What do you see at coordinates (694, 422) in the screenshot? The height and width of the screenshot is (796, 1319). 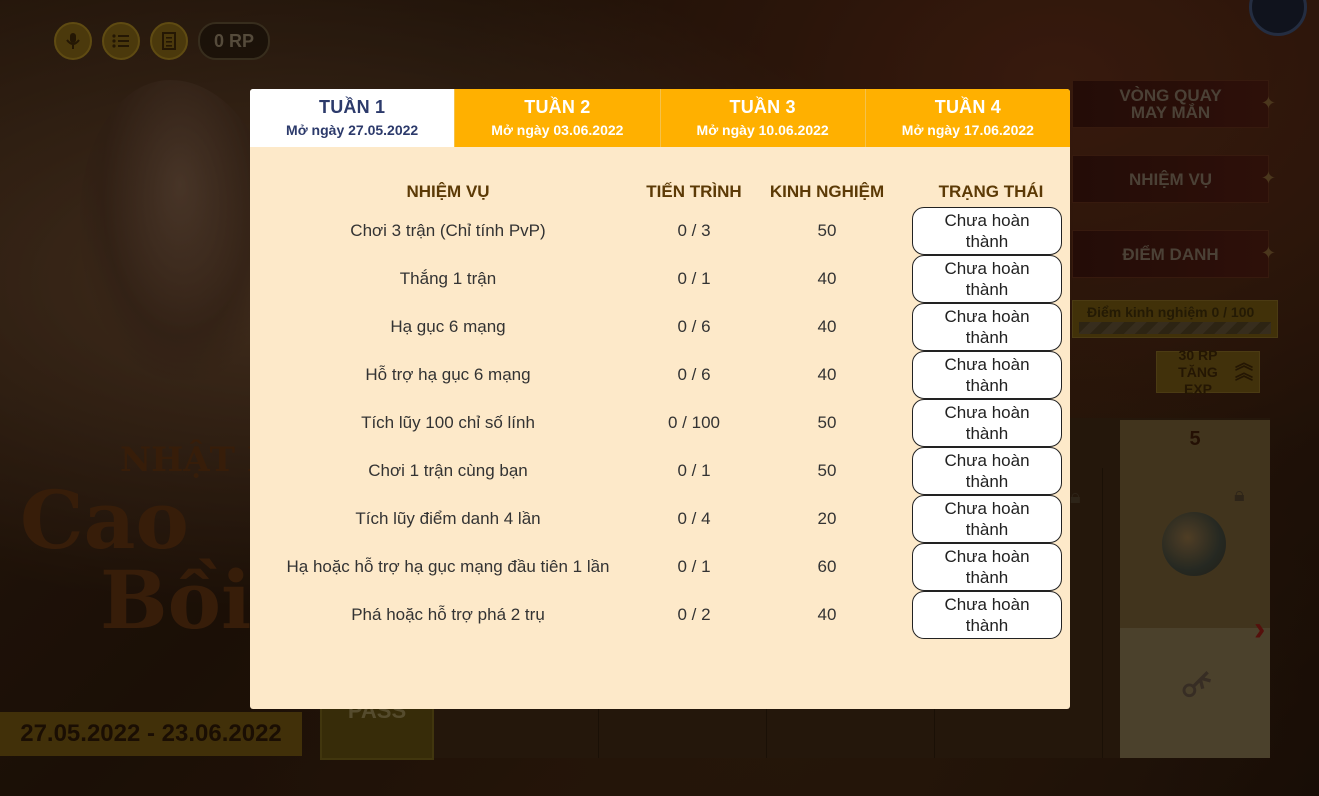 I see `quest-progress: 0 / 100` at bounding box center [694, 422].